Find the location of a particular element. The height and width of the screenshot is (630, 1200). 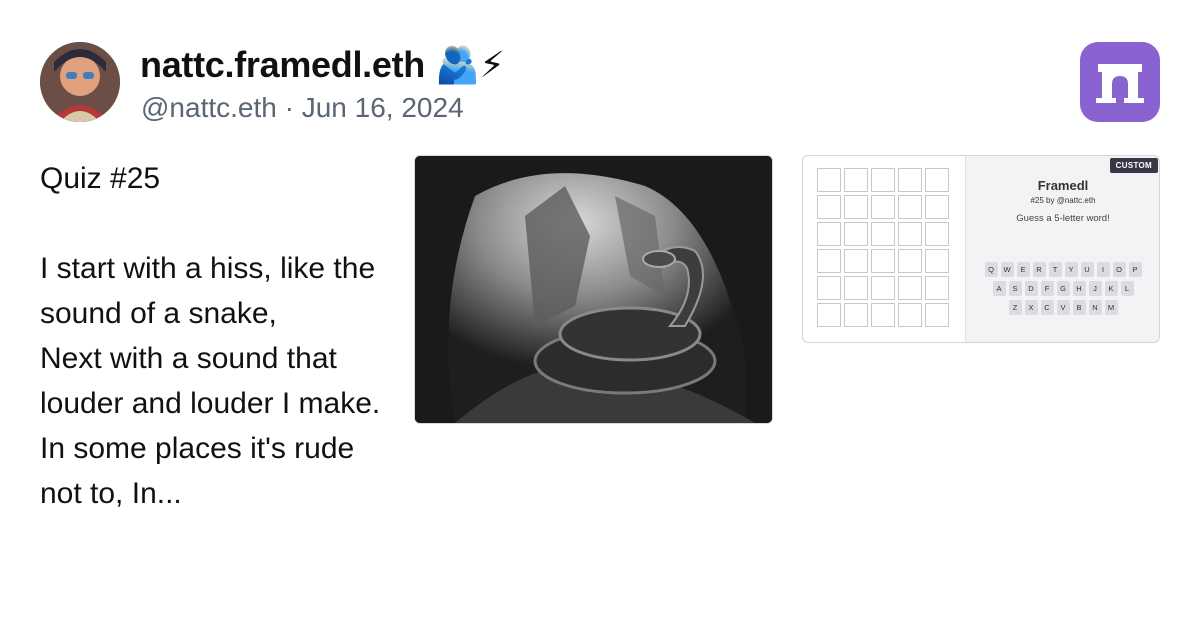

key-o: O is located at coordinates (1119, 269).